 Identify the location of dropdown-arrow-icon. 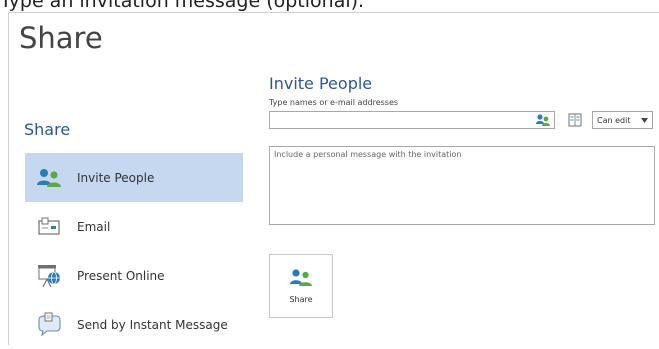
(644, 120).